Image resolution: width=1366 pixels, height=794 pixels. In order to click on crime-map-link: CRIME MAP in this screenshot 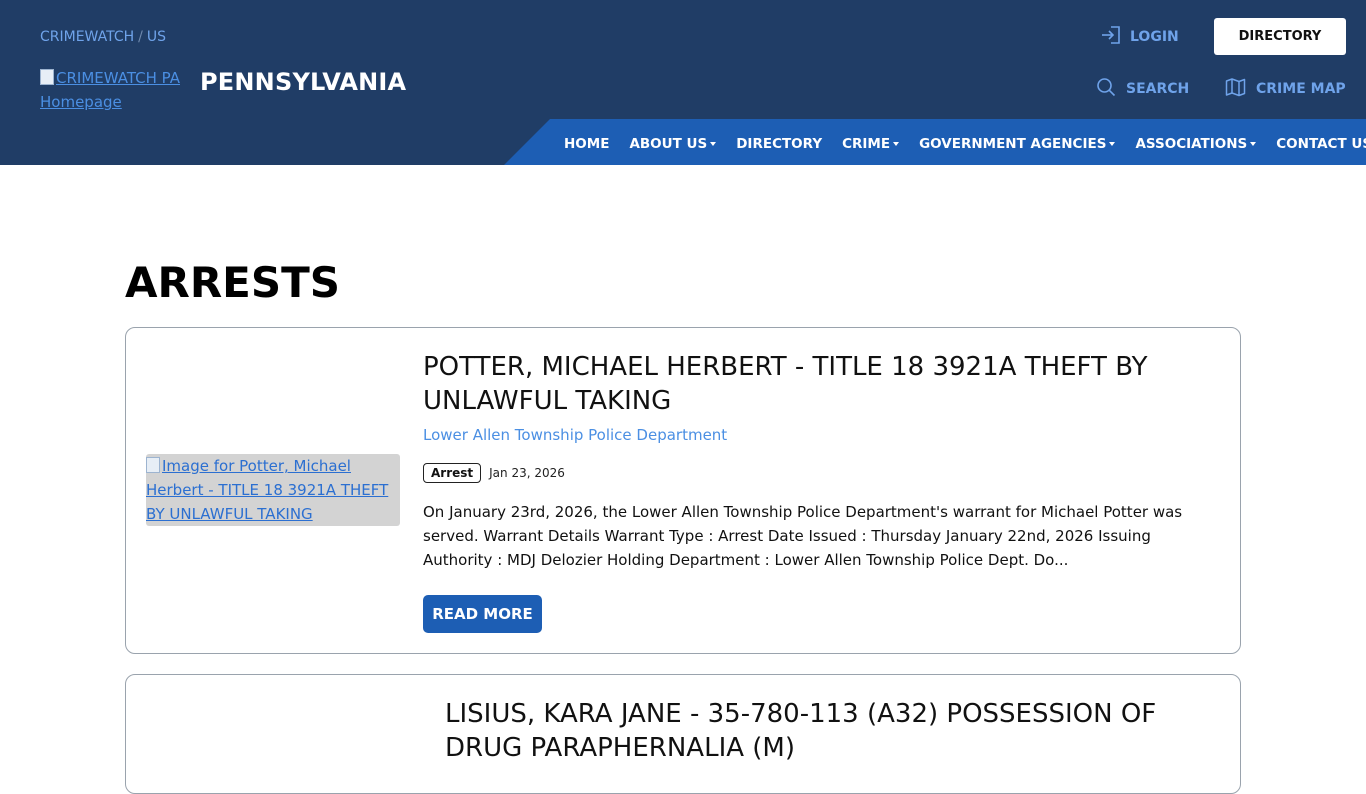, I will do `click(1285, 89)`.